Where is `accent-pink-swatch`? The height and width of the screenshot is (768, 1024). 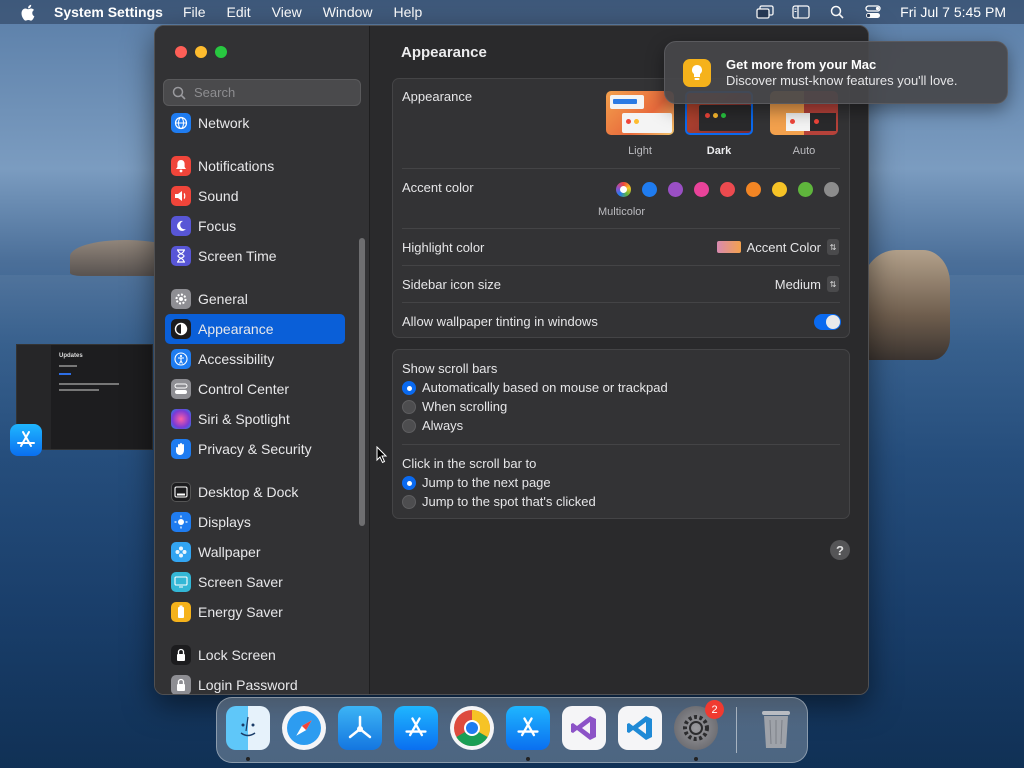 accent-pink-swatch is located at coordinates (701, 189).